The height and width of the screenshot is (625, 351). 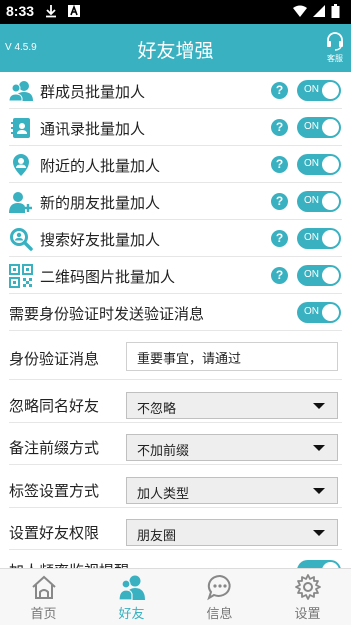 I want to click on ignore-same-name-select: 不忽略, so click(x=232, y=405).